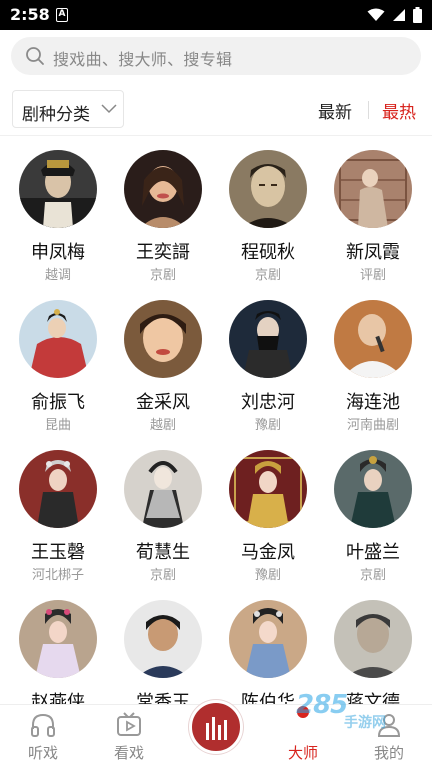  I want to click on artist-card: 叶盛兰 京剧, so click(373, 519).